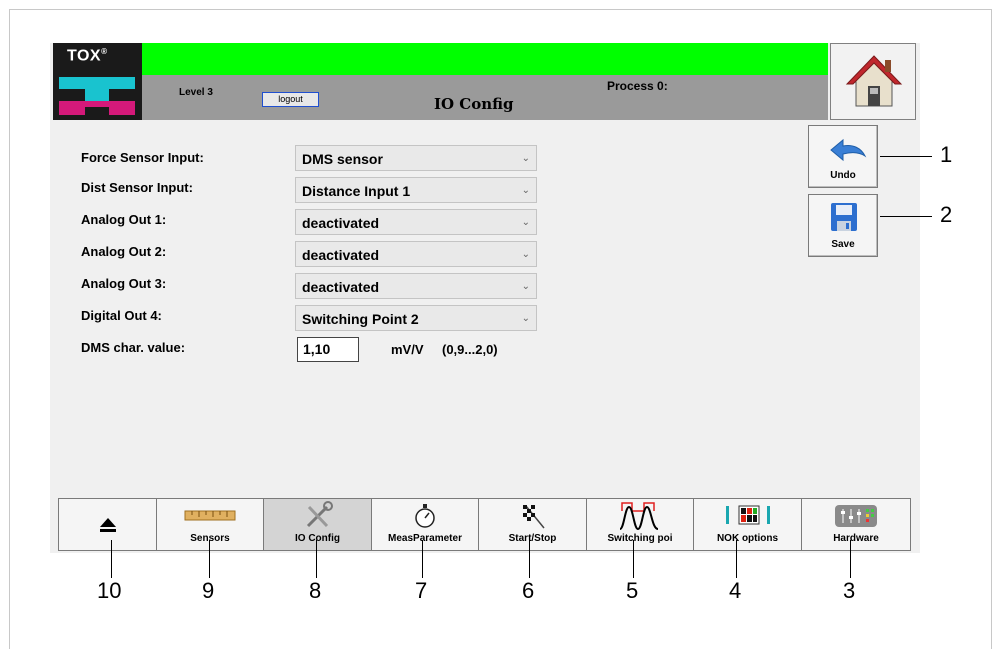  I want to click on digital-out-4-label: Digital Out 4:, so click(121, 315).